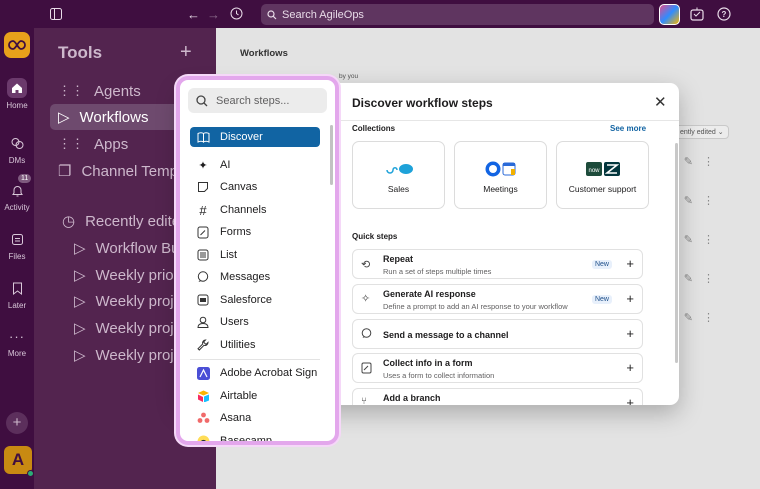 The image size is (760, 489). I want to click on recent-item-label: Weekly proje, so click(138, 301).